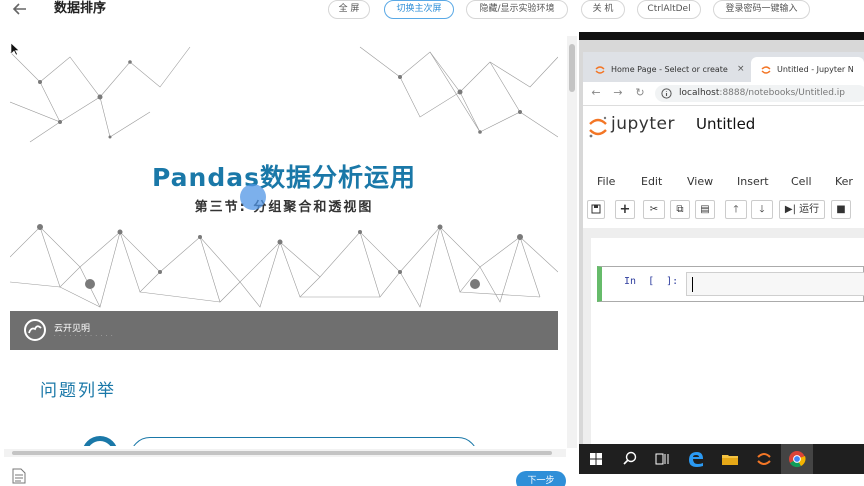 This screenshot has width=864, height=486. What do you see at coordinates (764, 459) in the screenshot?
I see `jupyter-app-icon` at bounding box center [764, 459].